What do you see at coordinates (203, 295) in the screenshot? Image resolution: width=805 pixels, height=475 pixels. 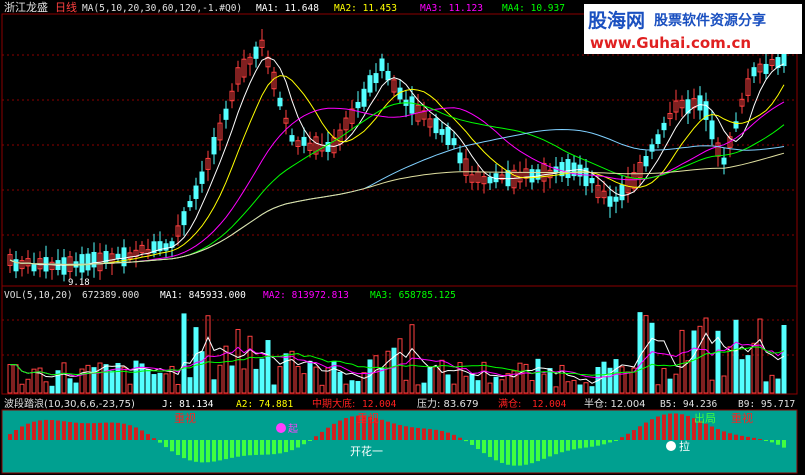 I see `vol-ma1: MA1: 845933.000` at bounding box center [203, 295].